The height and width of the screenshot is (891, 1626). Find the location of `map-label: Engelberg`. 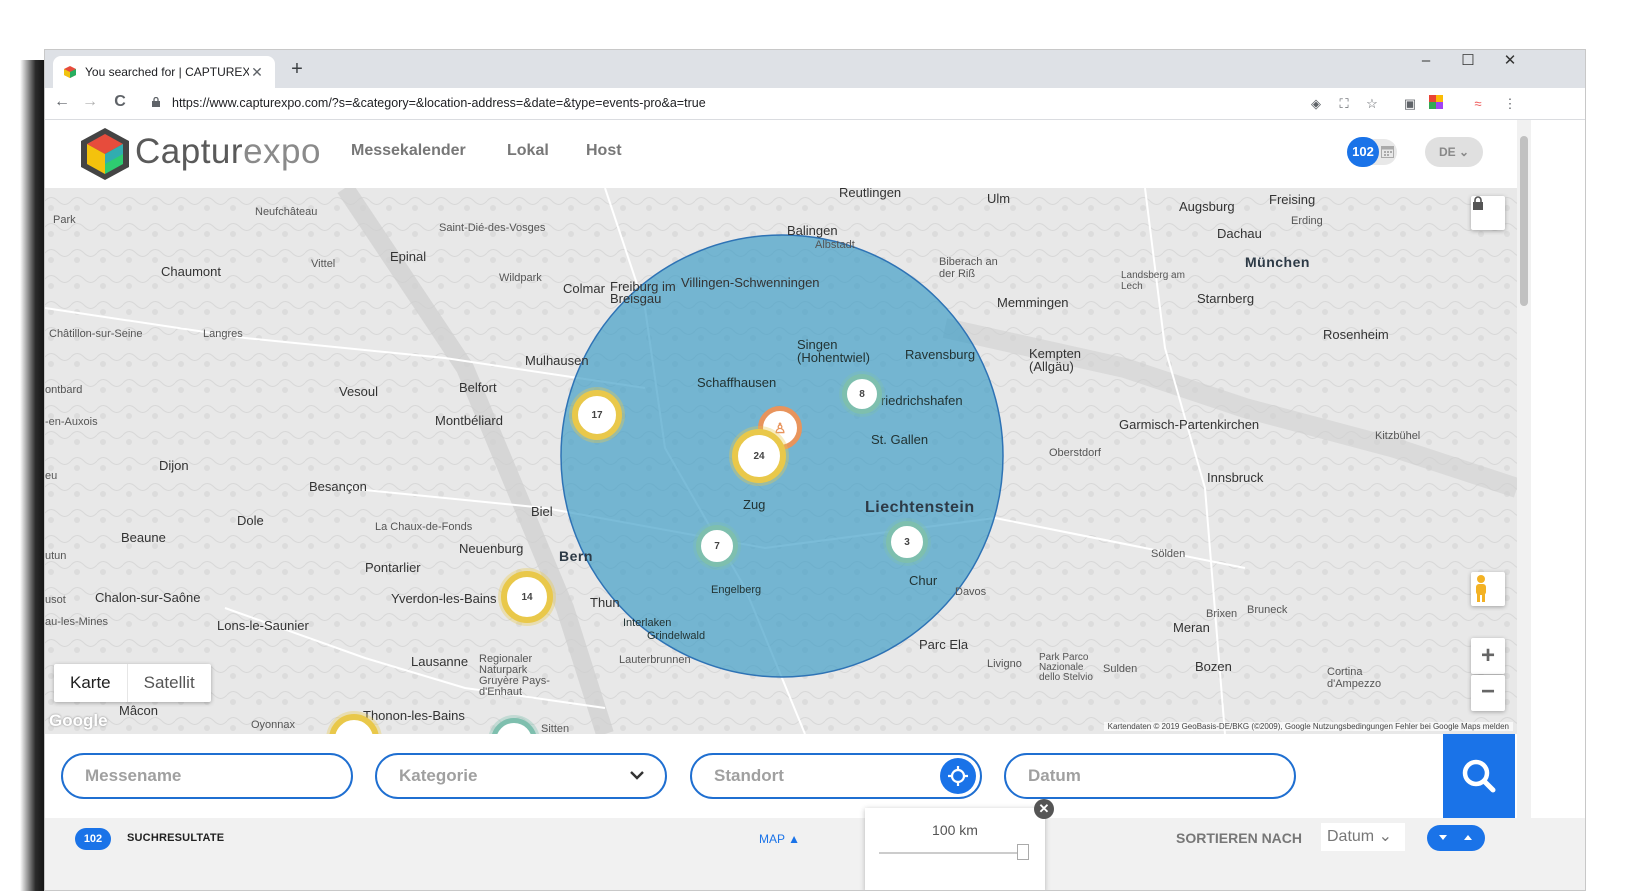

map-label: Engelberg is located at coordinates (736, 590).